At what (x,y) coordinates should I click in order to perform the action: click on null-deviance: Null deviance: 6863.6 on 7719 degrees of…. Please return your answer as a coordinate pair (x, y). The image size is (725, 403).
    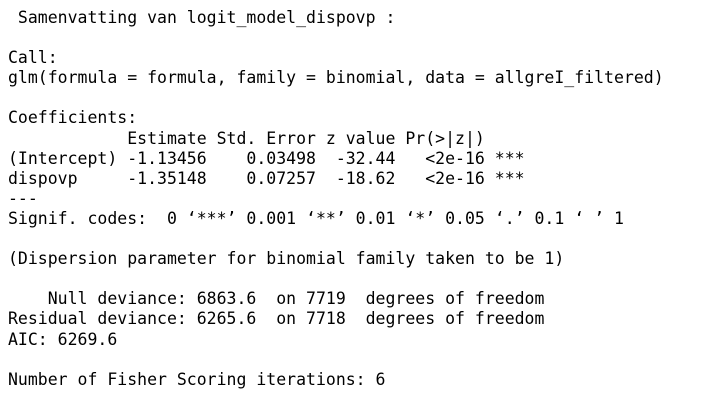
    Looking at the image, I should click on (276, 299).